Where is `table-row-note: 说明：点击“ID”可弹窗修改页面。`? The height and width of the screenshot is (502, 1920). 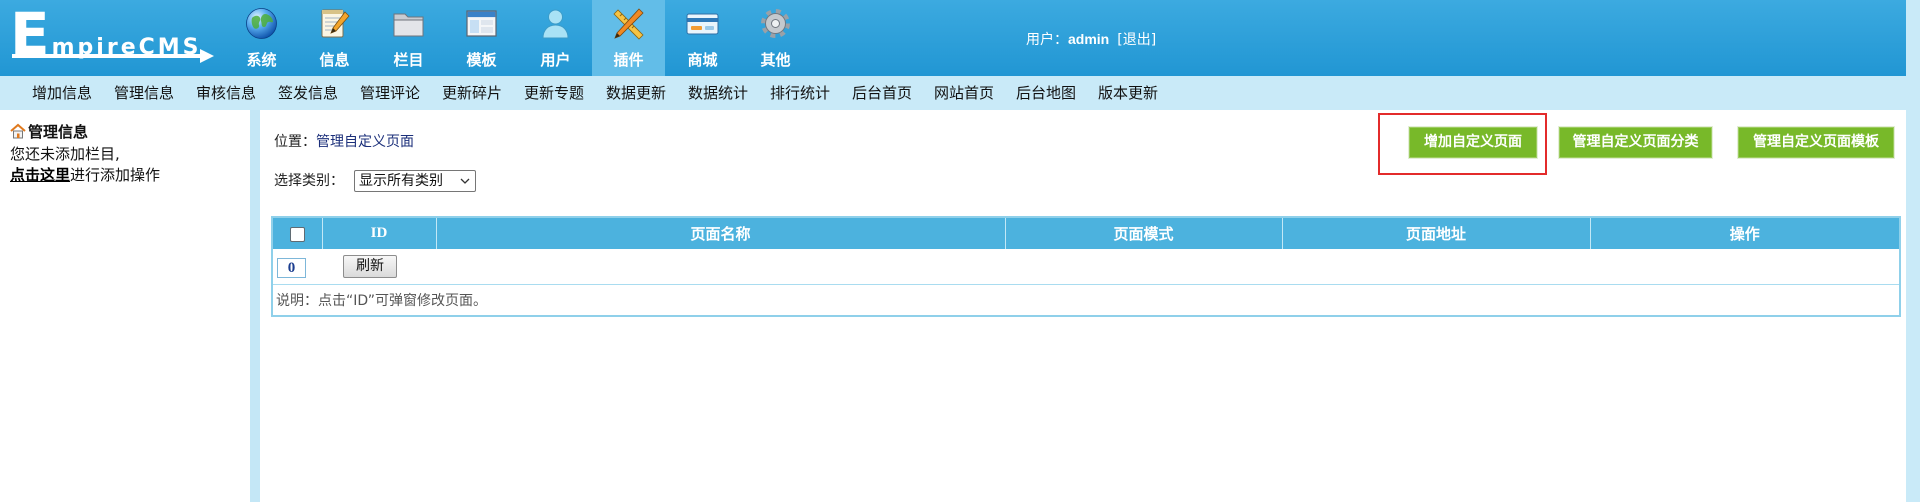
table-row-note: 说明：点击“ID”可弹窗修改页面。 is located at coordinates (1086, 300).